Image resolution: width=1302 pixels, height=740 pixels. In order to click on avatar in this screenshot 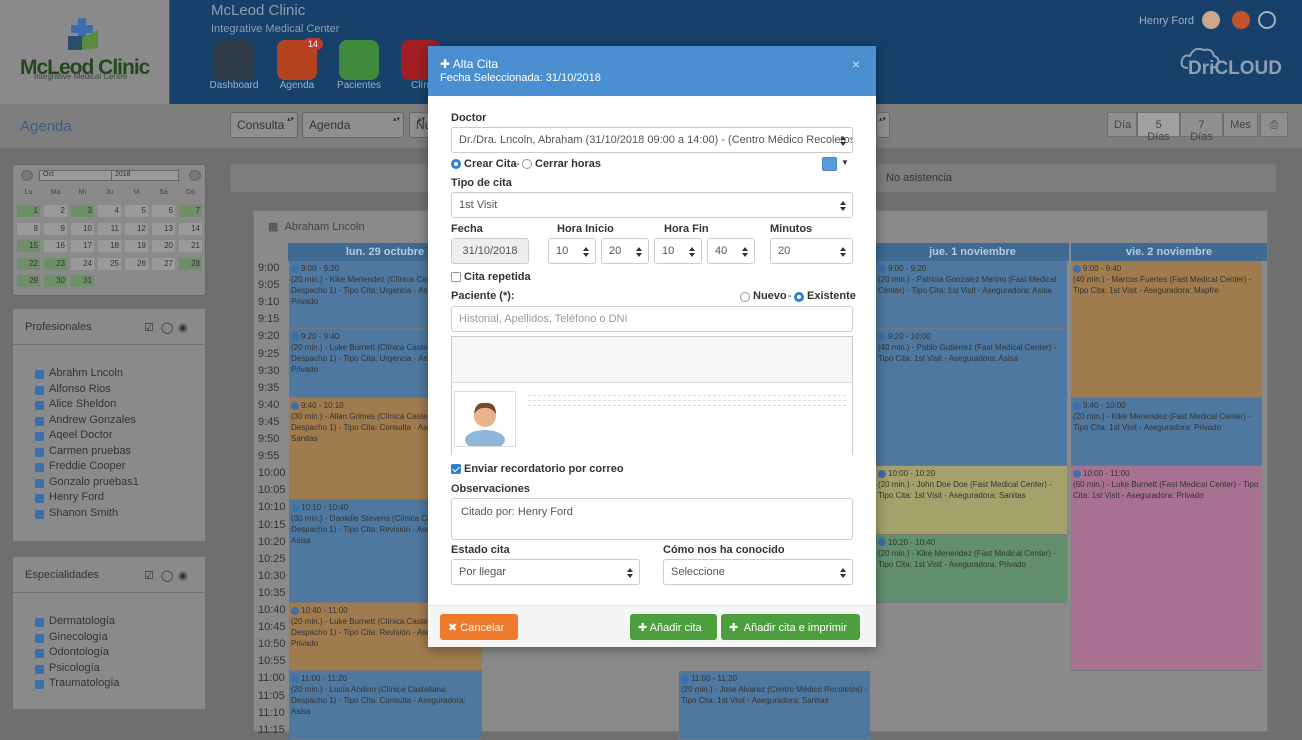, I will do `click(1211, 20)`.